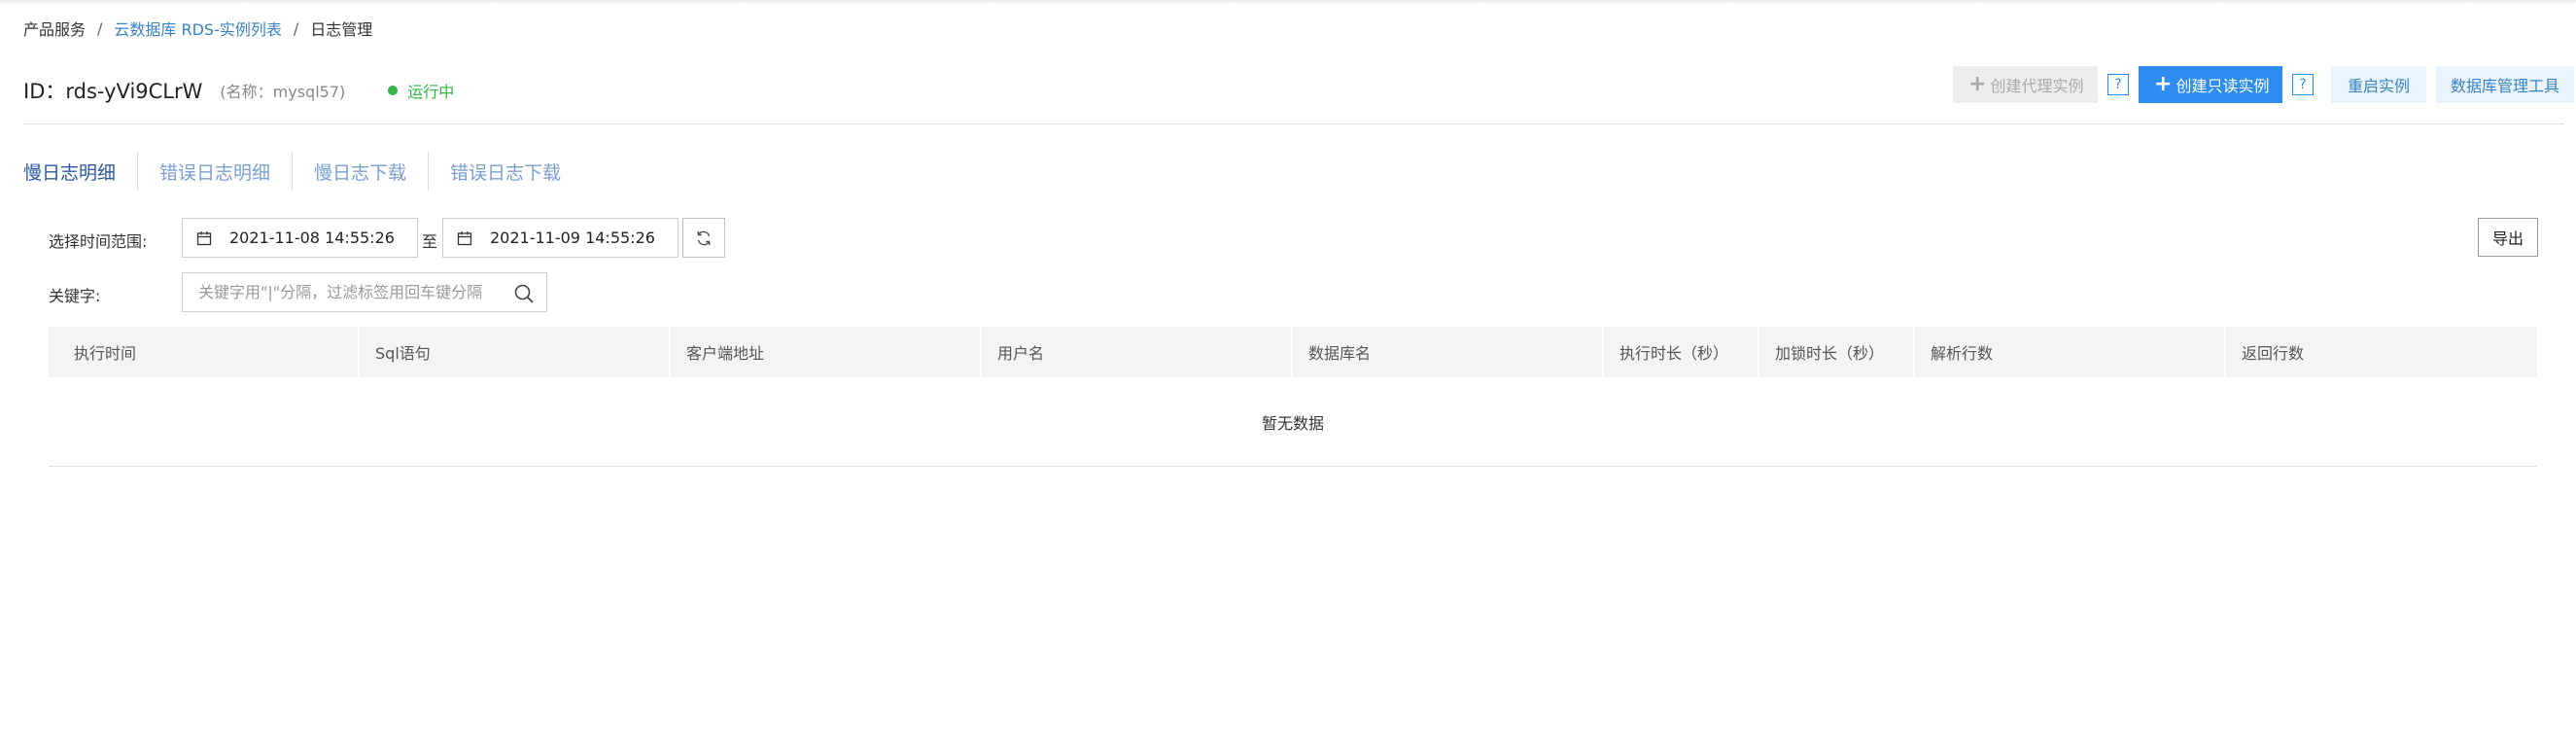  I want to click on breadcrumb: 产品服务 / 云数据库 RDS-实例列表 / 日志管理, so click(198, 28).